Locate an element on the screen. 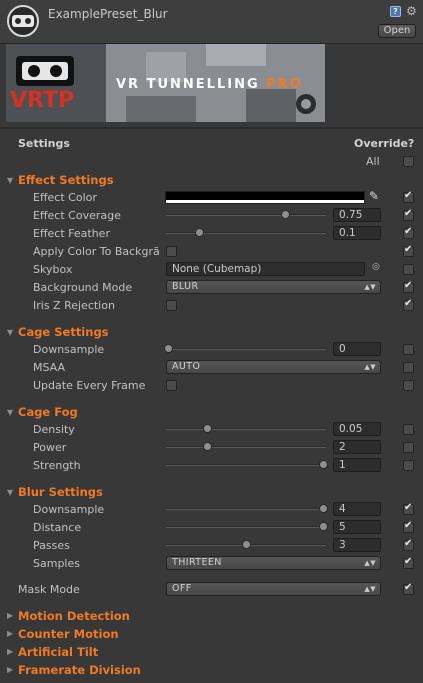 This screenshot has width=423, height=683. background-mode-value: BLUR is located at coordinates (185, 286).